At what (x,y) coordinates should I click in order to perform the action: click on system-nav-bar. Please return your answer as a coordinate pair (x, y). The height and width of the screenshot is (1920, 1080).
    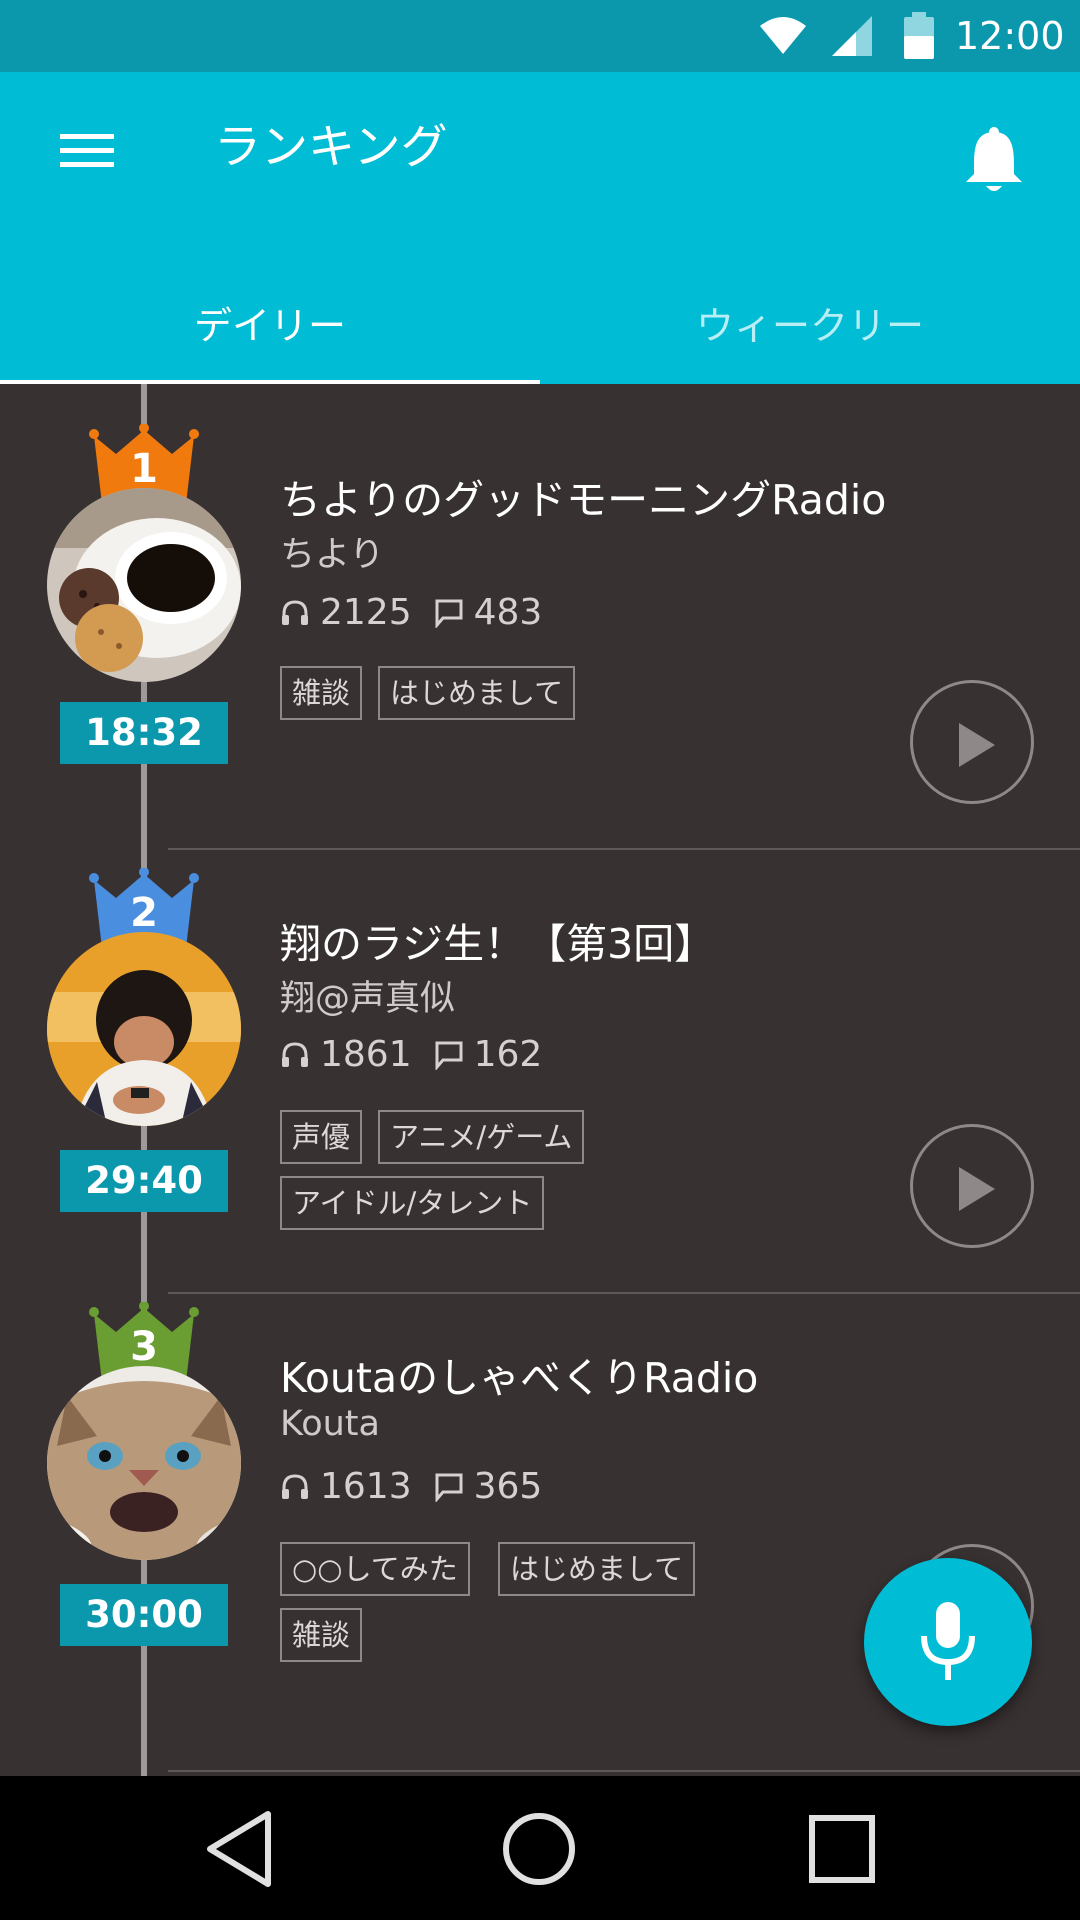
    Looking at the image, I should click on (540, 1848).